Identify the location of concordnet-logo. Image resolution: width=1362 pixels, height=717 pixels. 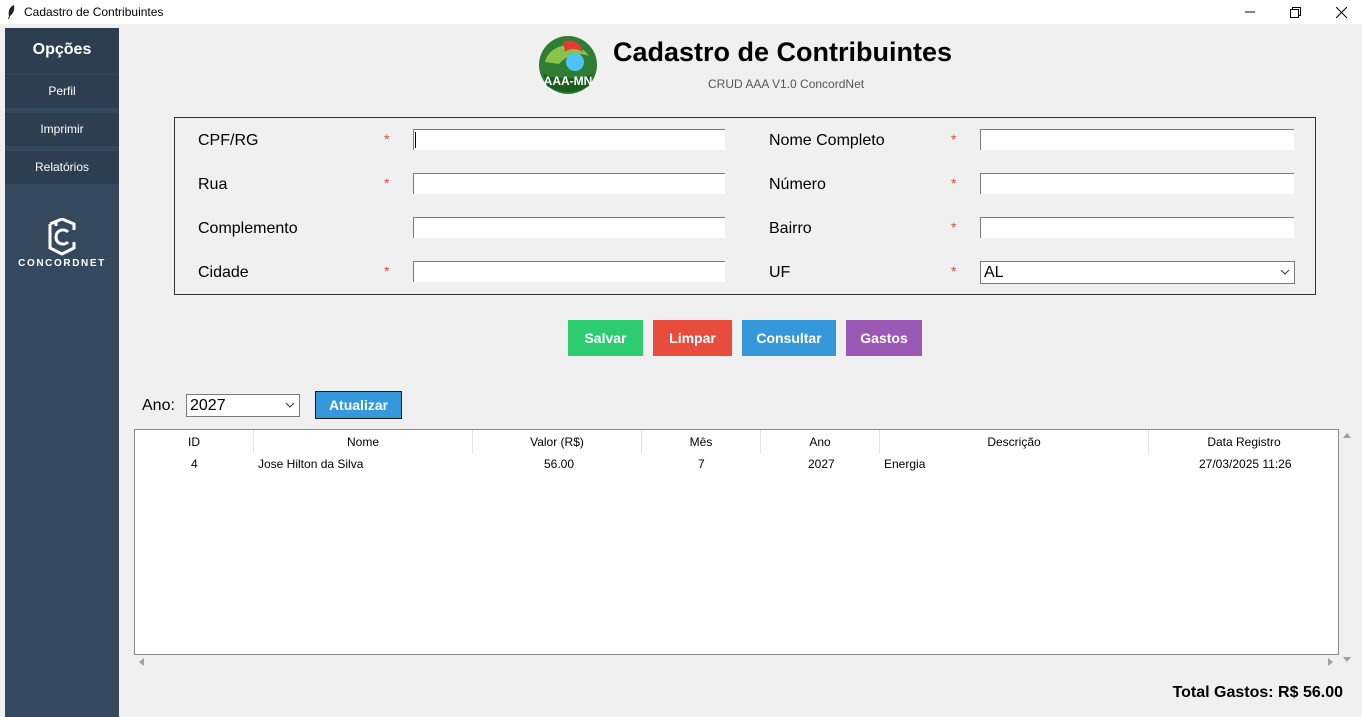
(62, 239).